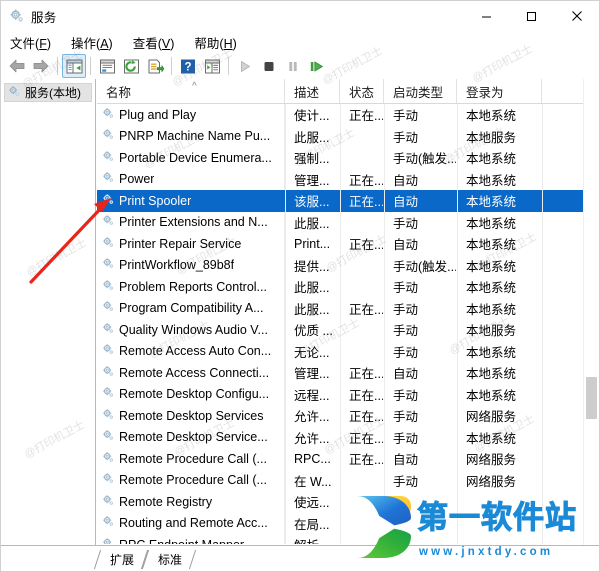  What do you see at coordinates (169, 559) in the screenshot?
I see `tab-standard: 标准` at bounding box center [169, 559].